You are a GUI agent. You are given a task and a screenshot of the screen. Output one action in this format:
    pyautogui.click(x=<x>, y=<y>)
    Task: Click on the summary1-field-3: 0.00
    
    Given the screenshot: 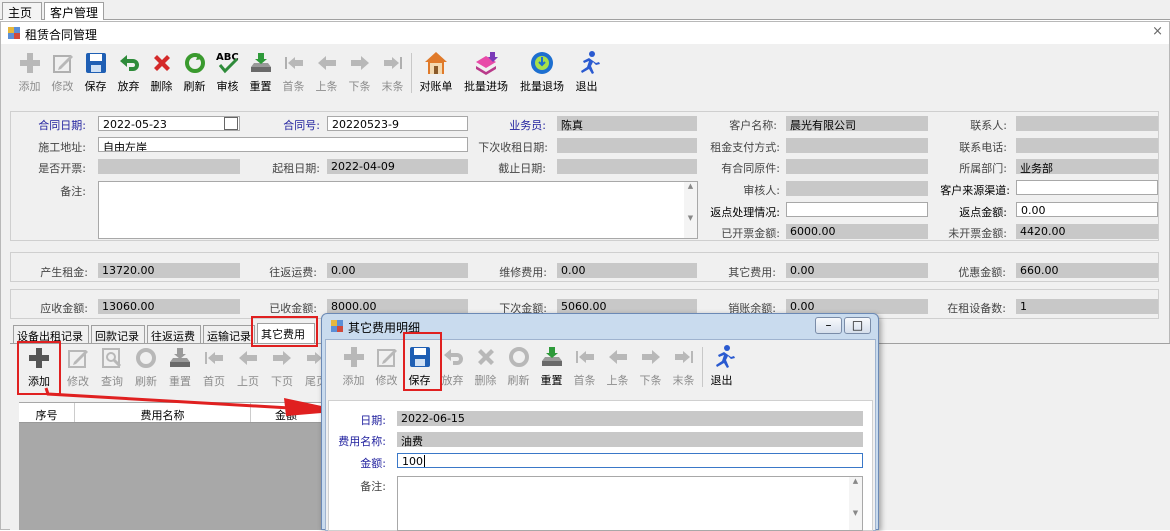 What is the action you would take?
    pyautogui.click(x=857, y=270)
    